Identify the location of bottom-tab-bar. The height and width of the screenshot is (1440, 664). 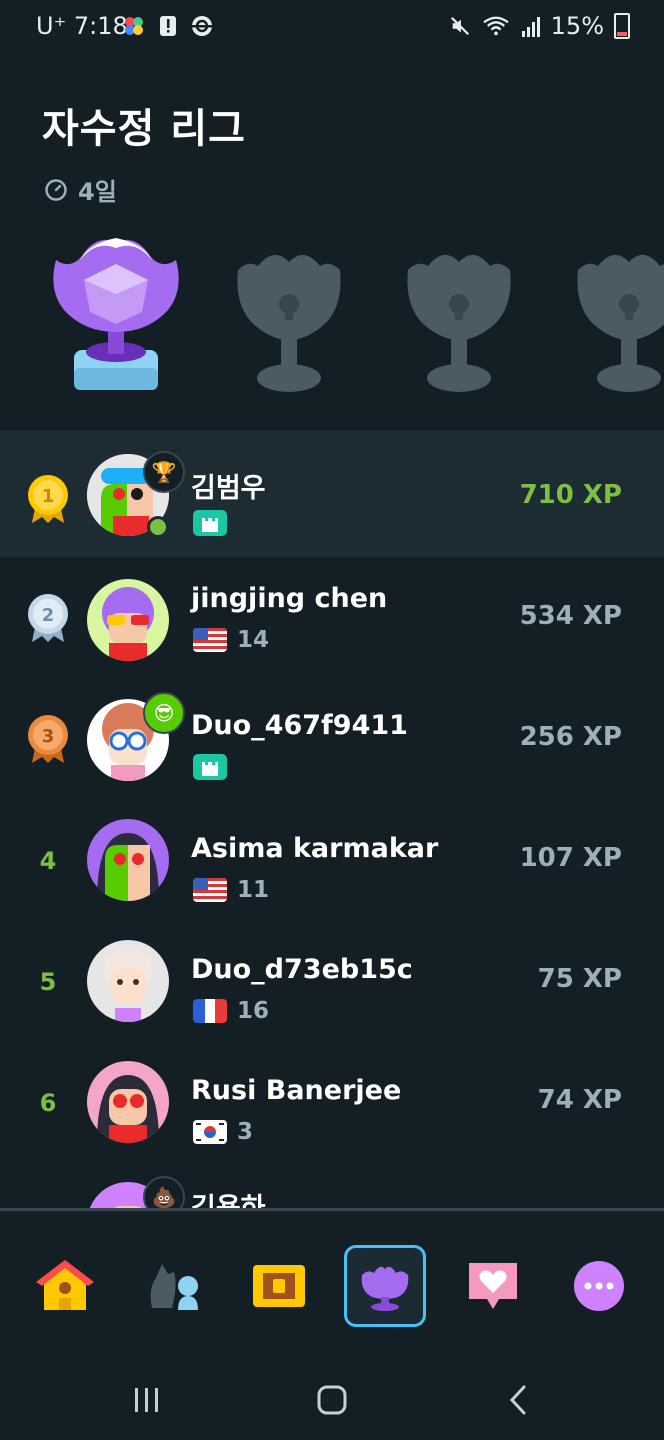
(332, 1284).